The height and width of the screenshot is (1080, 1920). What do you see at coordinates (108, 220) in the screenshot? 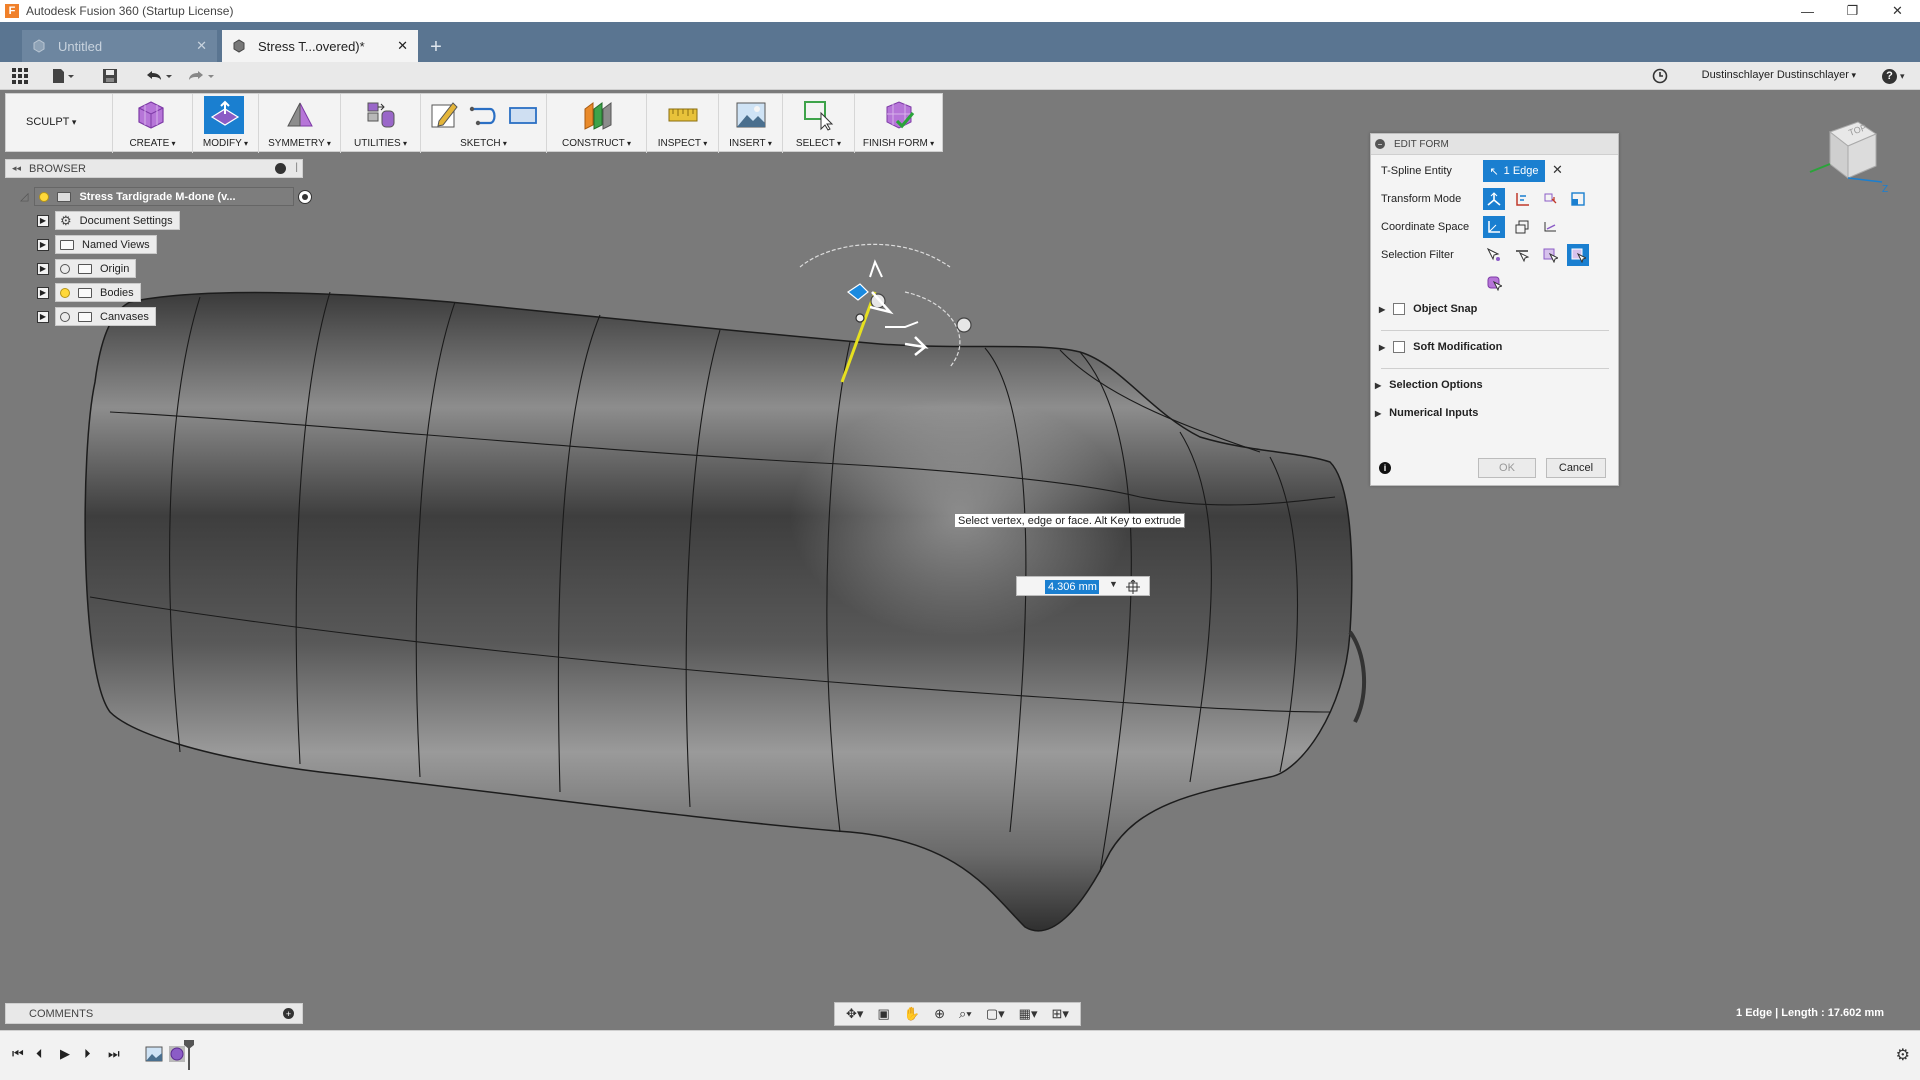
I see `browser-item-document-settings: ▶ ⚙ Document Settings` at bounding box center [108, 220].